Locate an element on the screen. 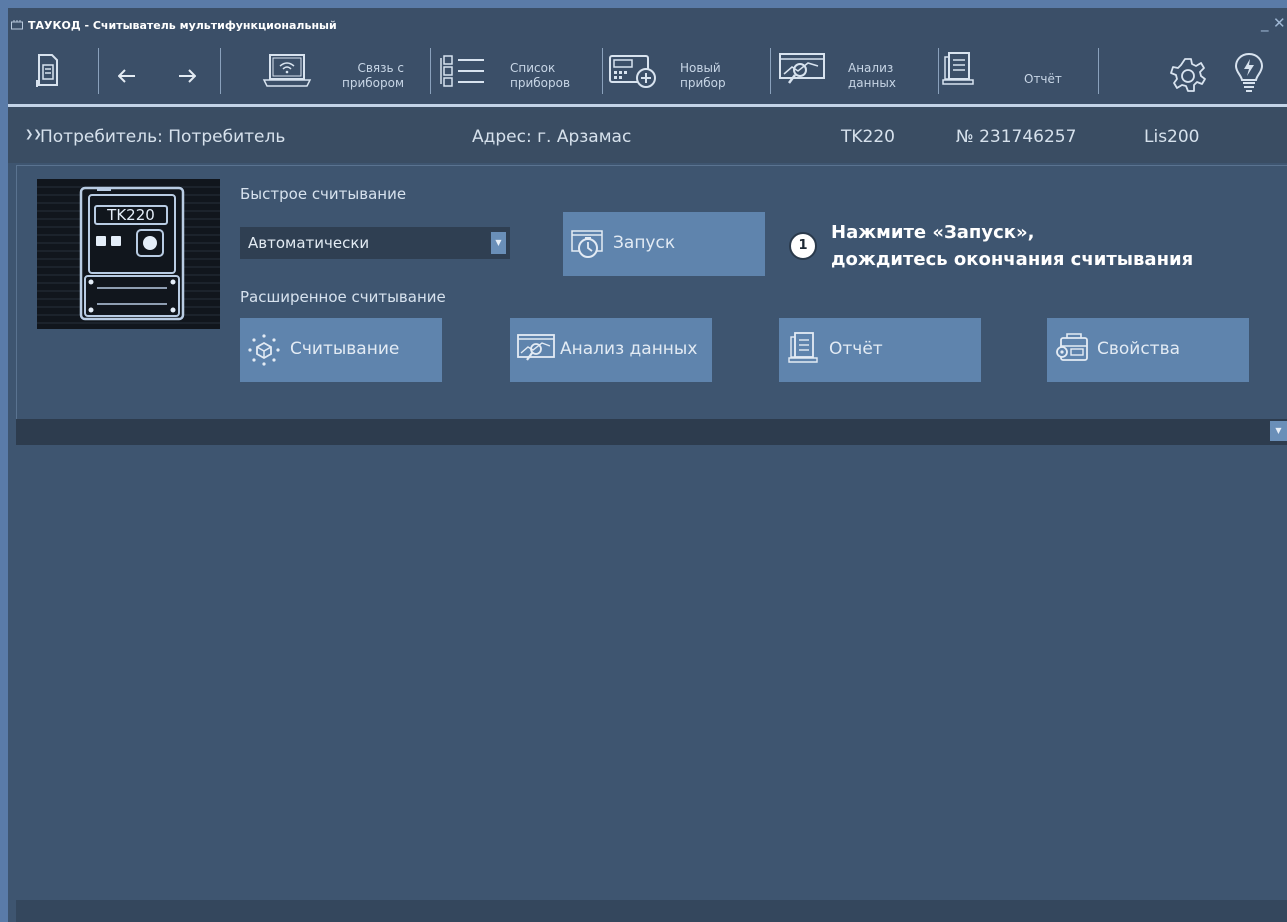 This screenshot has height=922, width=1287. status-bar is located at coordinates (651, 911).